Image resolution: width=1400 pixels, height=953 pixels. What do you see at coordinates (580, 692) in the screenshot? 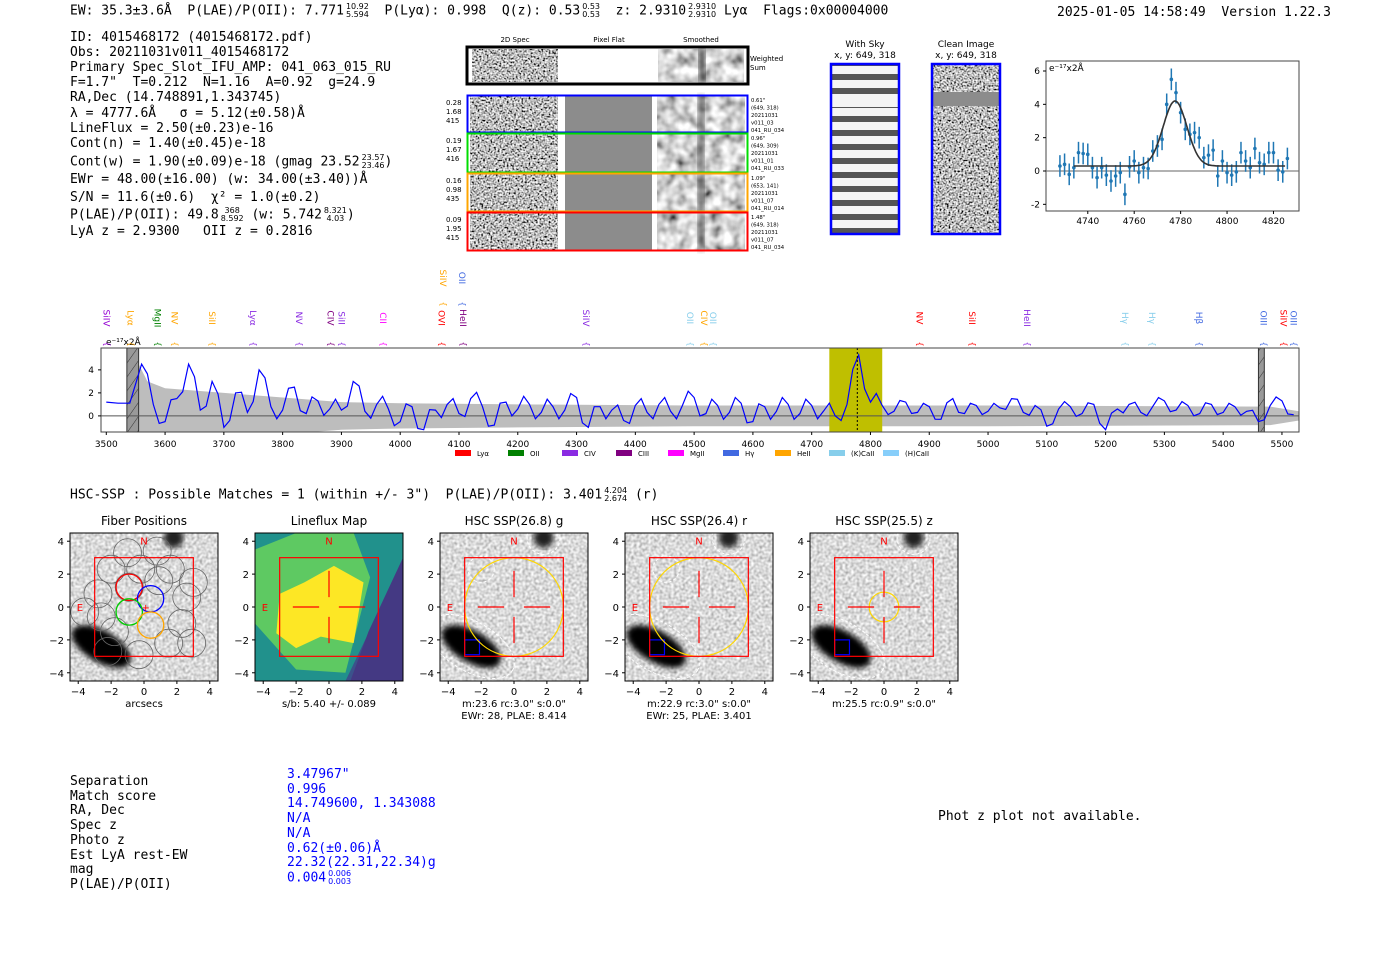
I see `x-tick-label: 4` at bounding box center [580, 692].